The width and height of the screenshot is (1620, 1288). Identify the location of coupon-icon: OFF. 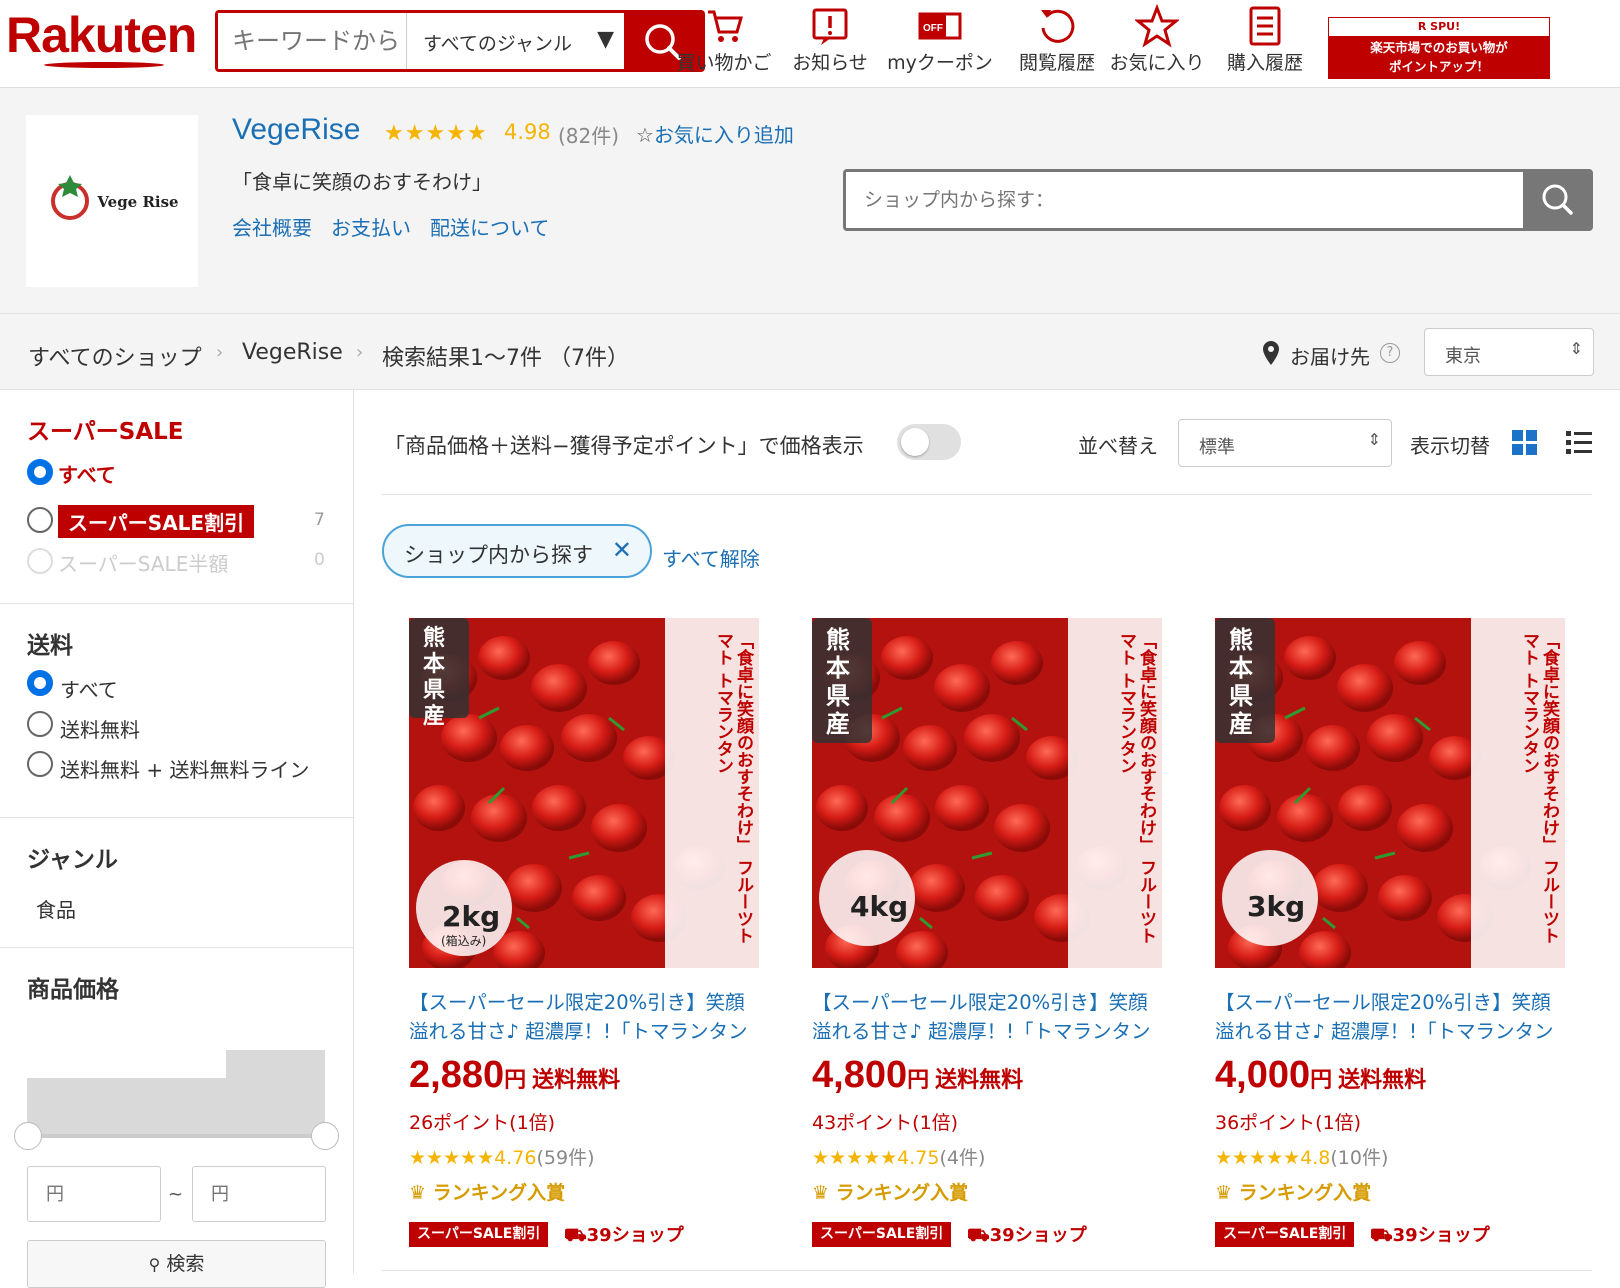
(940, 26).